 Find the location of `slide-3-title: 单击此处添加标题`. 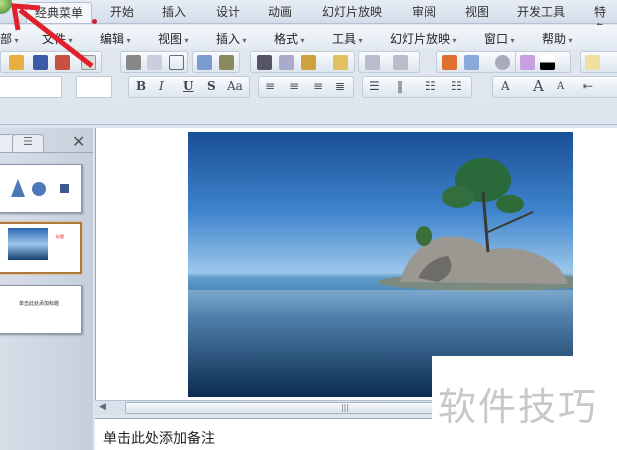

slide-3-title: 单击此处添加标题 is located at coordinates (39, 304).